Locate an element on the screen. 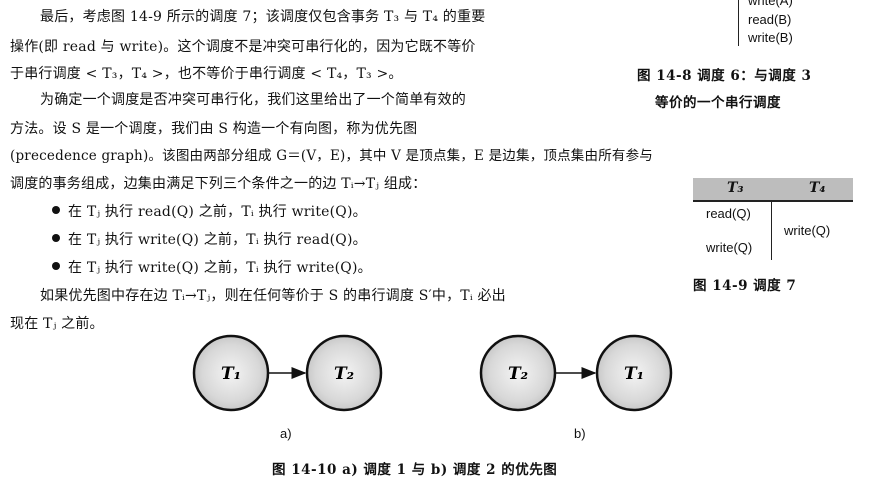 The image size is (871, 488). para2-line2: 方法。设 S 是一个调度，我们由 S 构造一个有向图，称为优先图 is located at coordinates (214, 129).